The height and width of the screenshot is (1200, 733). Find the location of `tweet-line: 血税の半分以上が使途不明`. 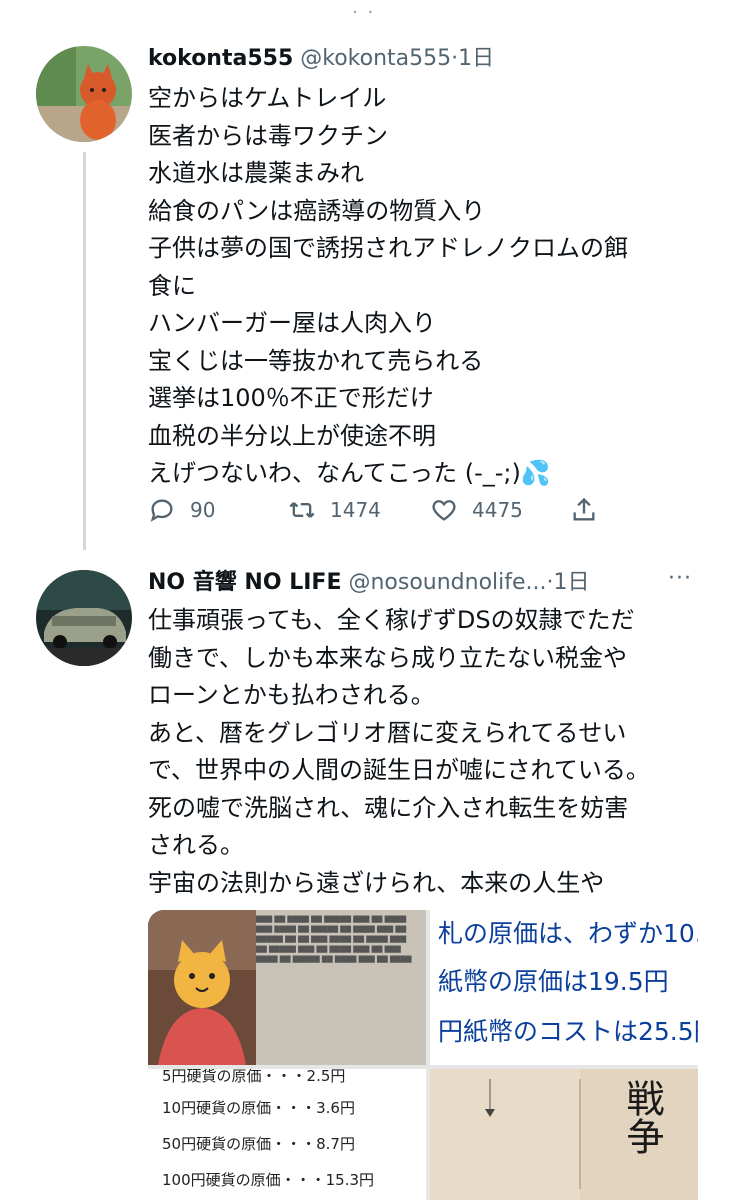

tweet-line: 血税の半分以上が使途不明 is located at coordinates (292, 435).